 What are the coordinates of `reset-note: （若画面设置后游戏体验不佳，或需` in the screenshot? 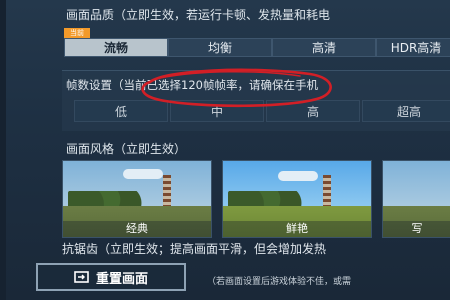 It's located at (279, 282).